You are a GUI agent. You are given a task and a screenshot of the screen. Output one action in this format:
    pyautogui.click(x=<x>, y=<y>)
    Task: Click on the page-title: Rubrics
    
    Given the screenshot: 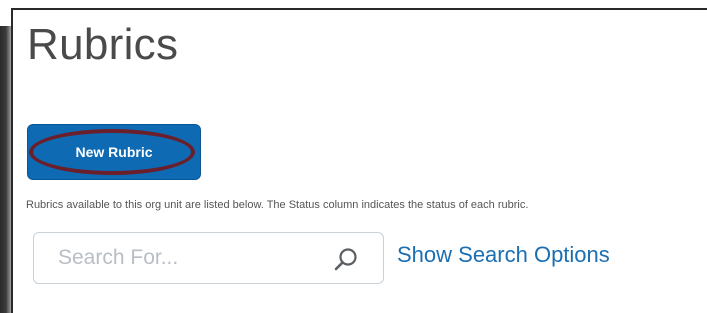 What is the action you would take?
    pyautogui.click(x=103, y=44)
    